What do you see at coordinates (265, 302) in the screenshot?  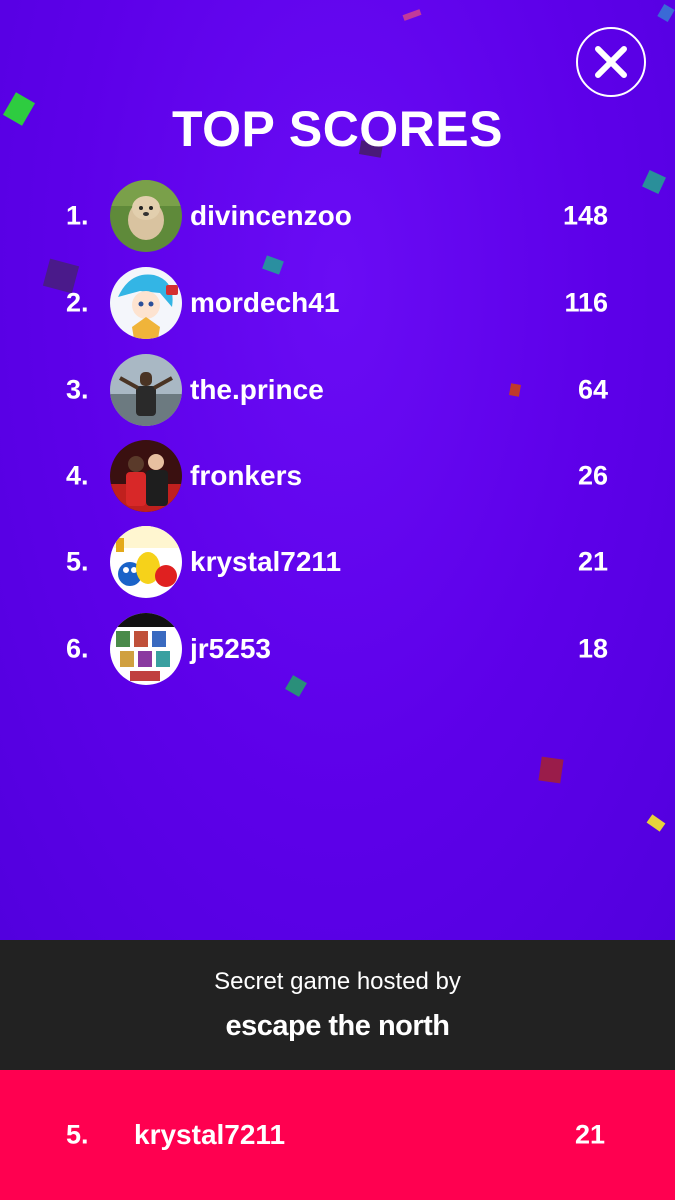 I see `username: mordech41` at bounding box center [265, 302].